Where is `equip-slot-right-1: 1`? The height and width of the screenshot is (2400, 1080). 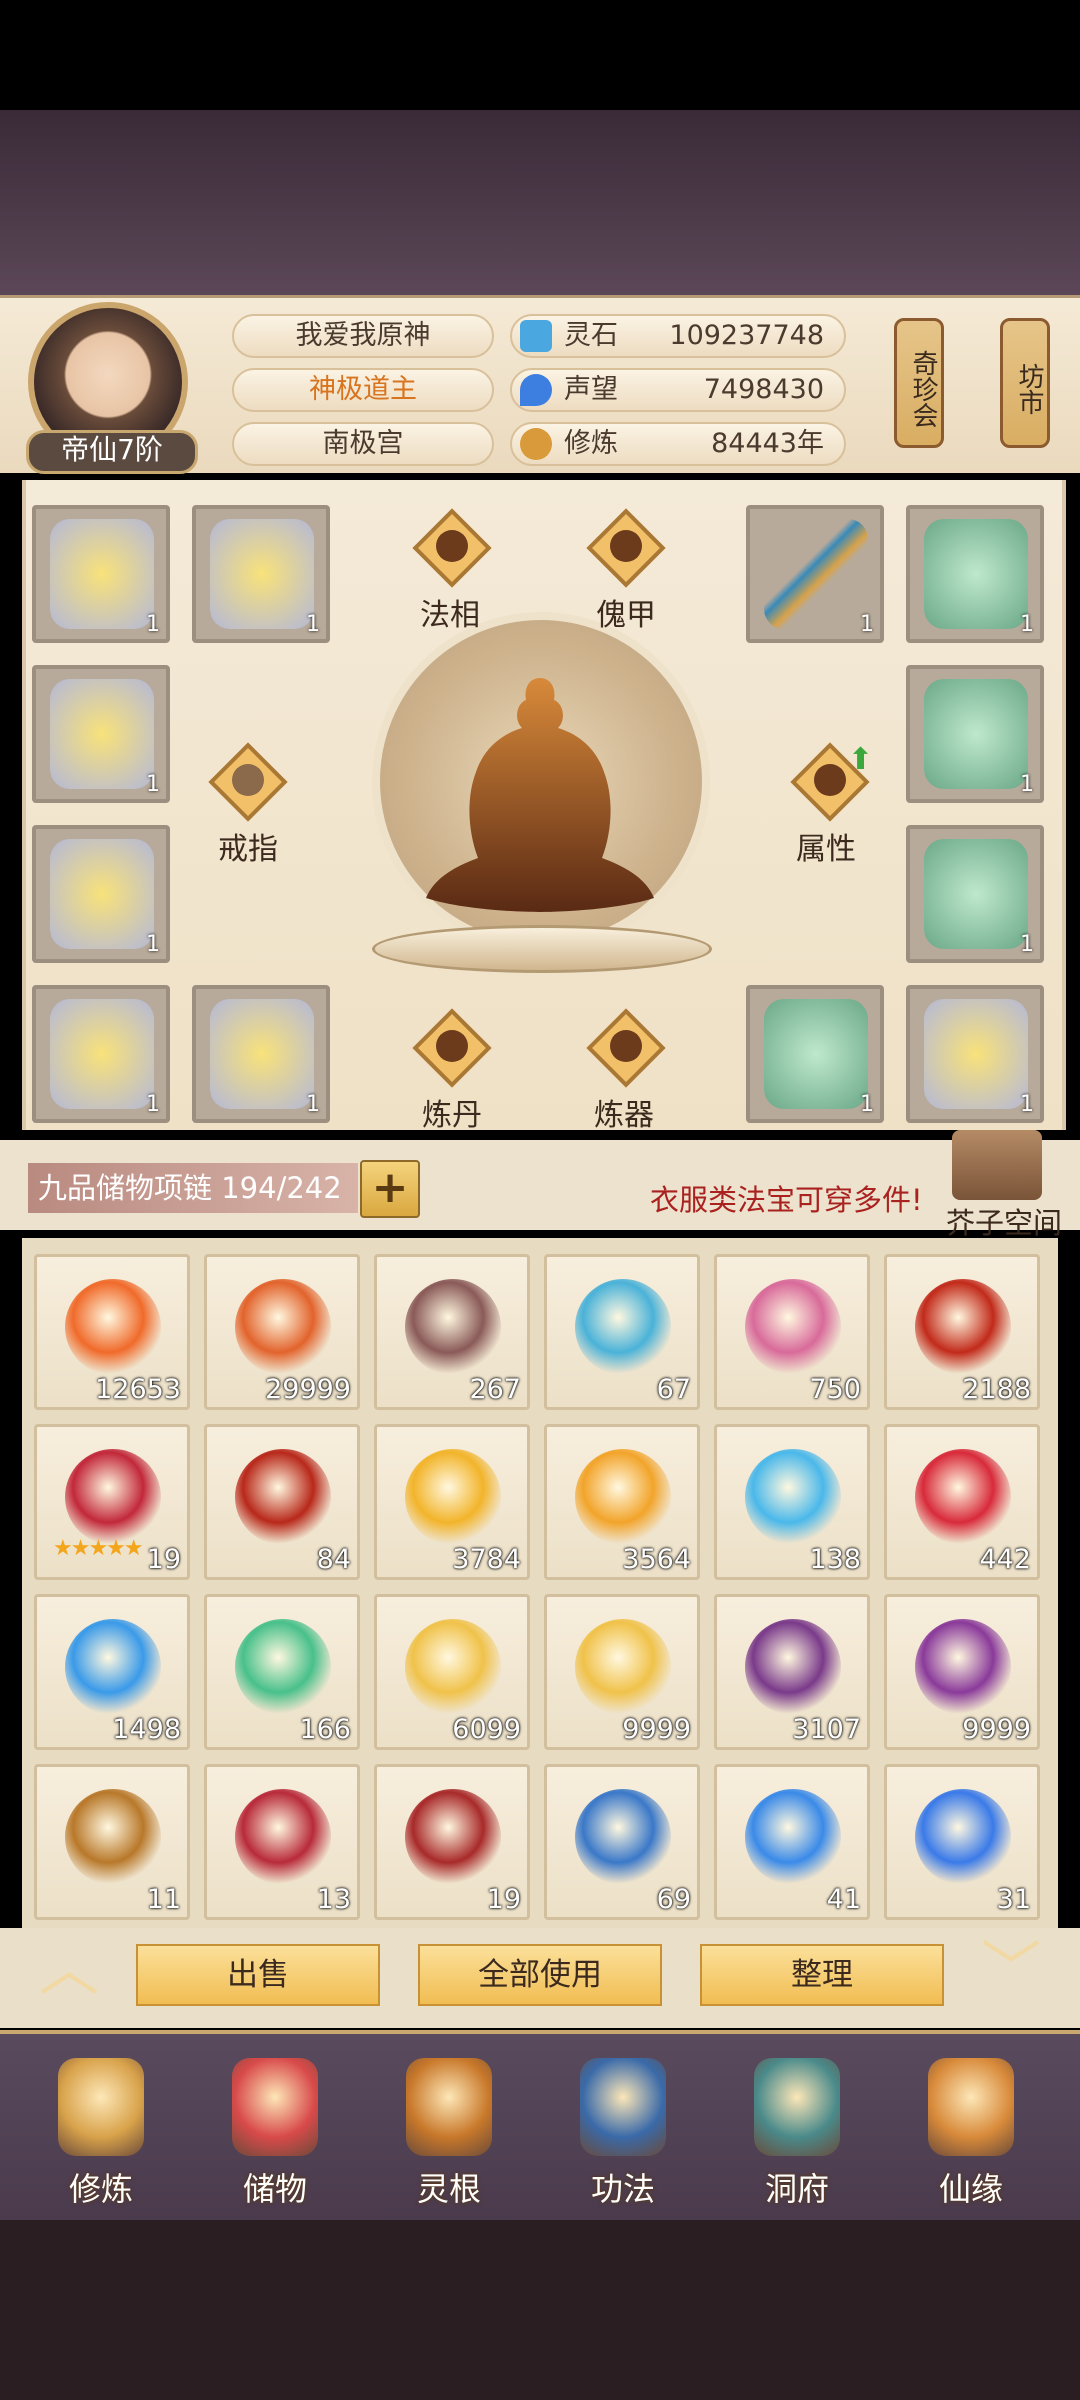
equip-slot-right-1: 1 is located at coordinates (815, 574).